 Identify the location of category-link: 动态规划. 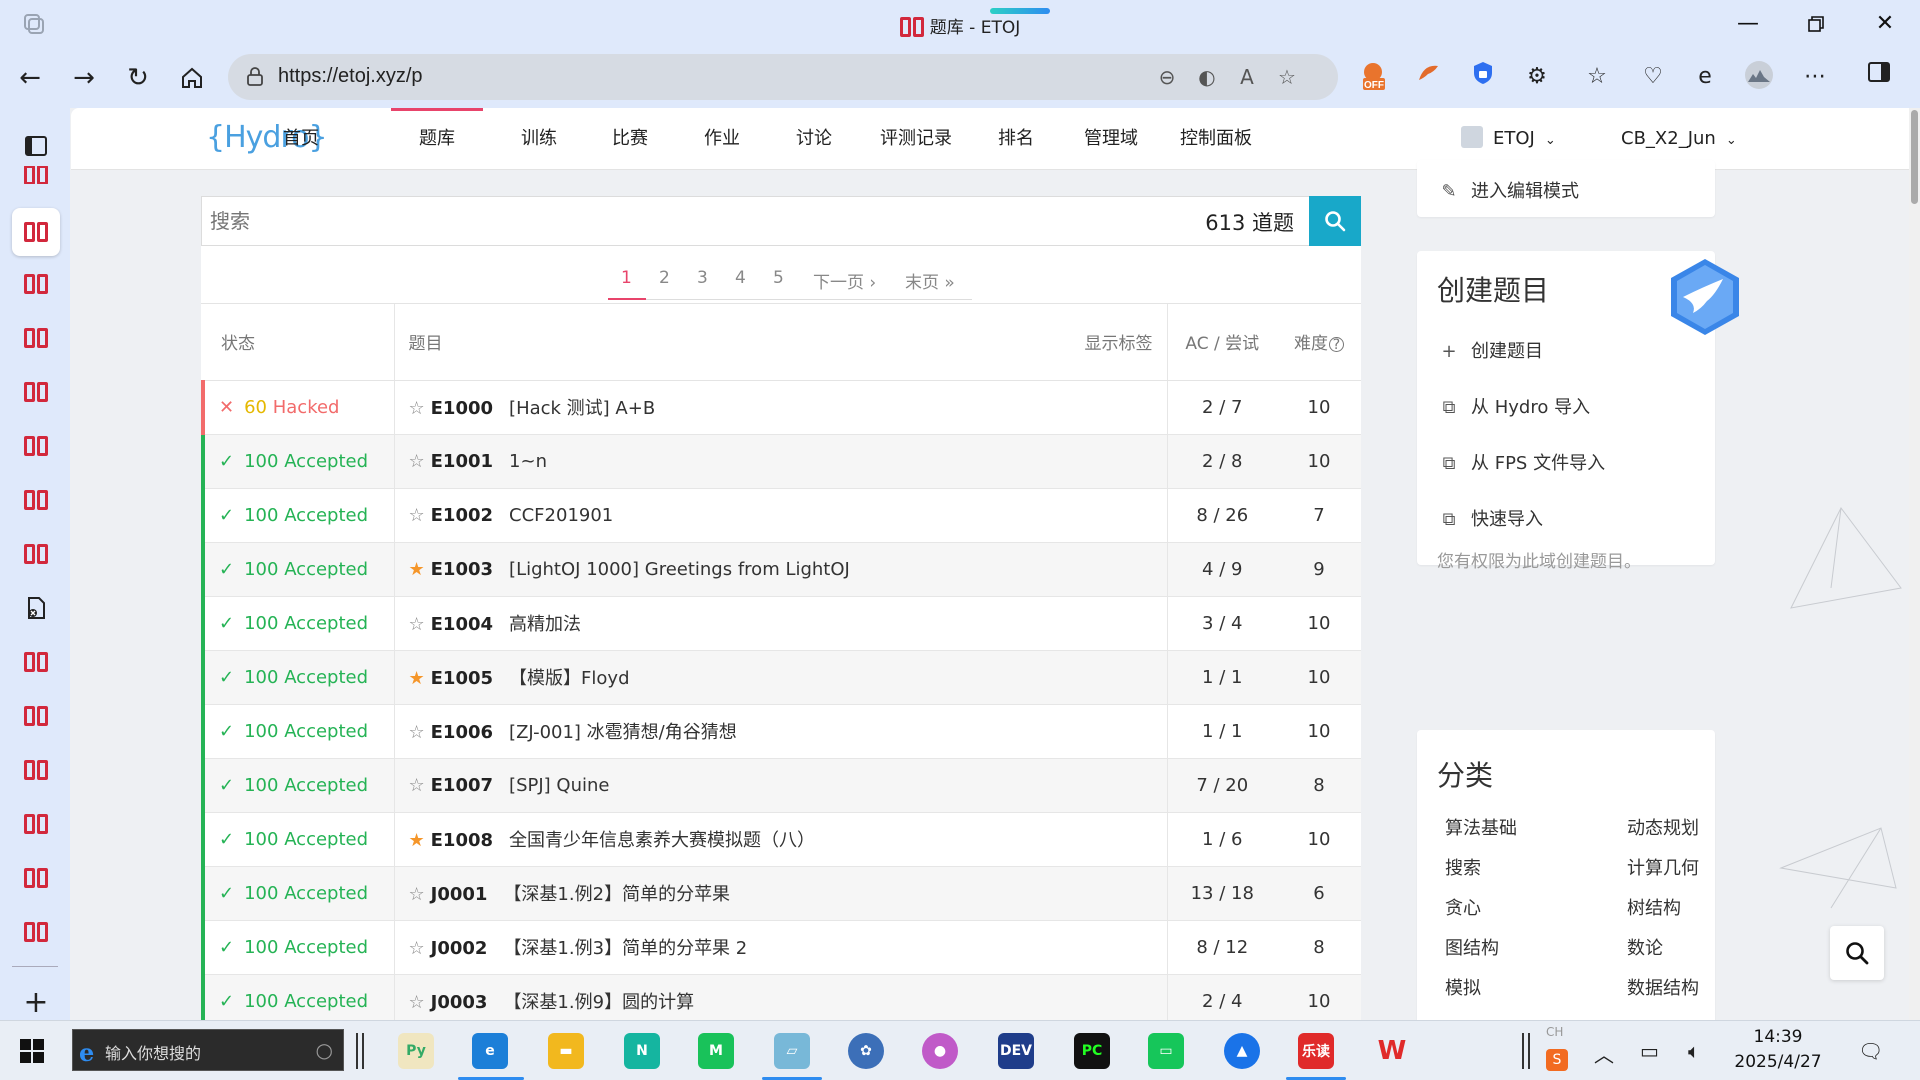
(1663, 827).